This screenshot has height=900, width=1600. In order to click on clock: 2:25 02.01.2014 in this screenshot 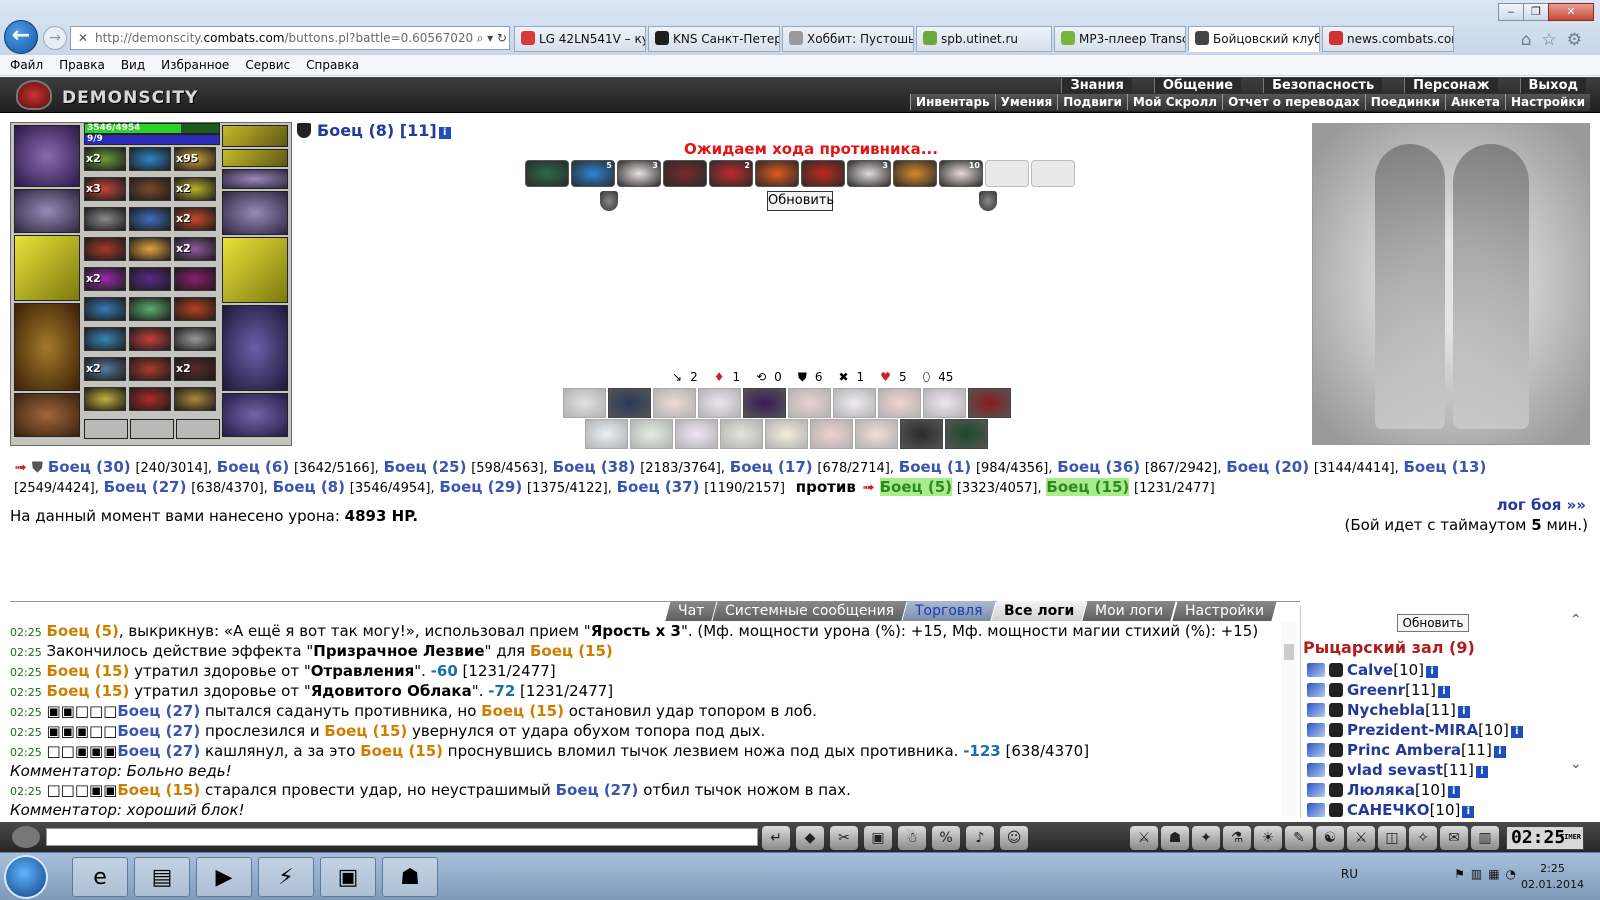, I will do `click(1552, 877)`.